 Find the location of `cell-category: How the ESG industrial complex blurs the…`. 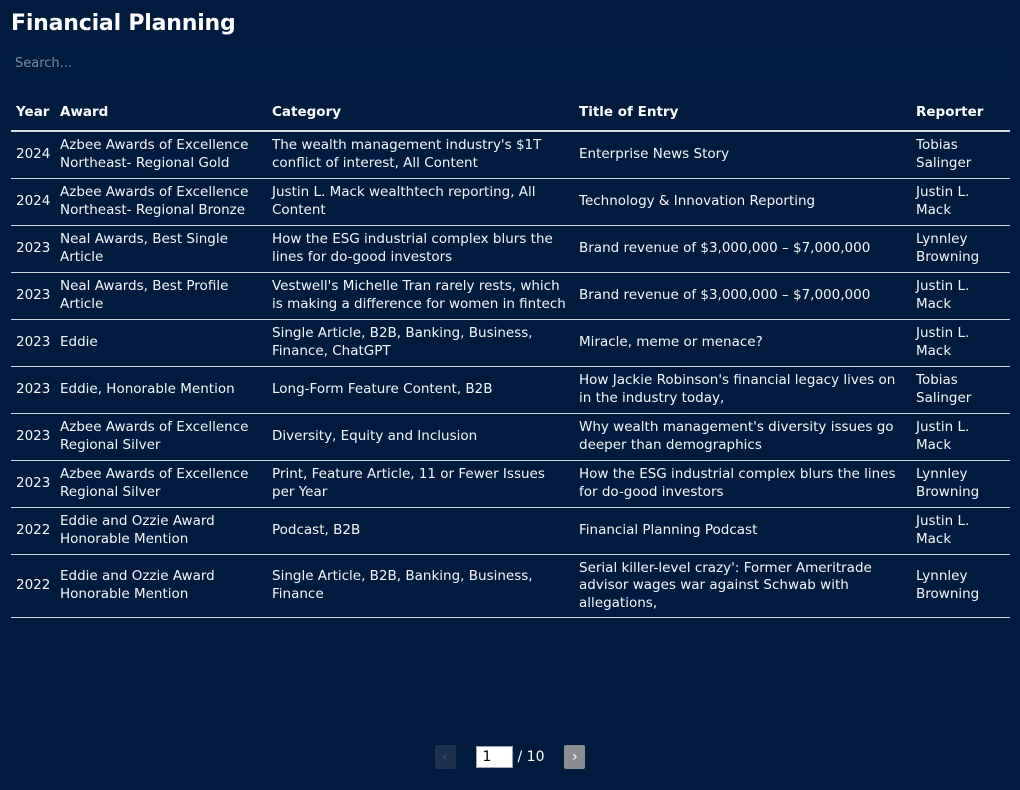

cell-category: How the ESG industrial complex blurs the… is located at coordinates (420, 249).